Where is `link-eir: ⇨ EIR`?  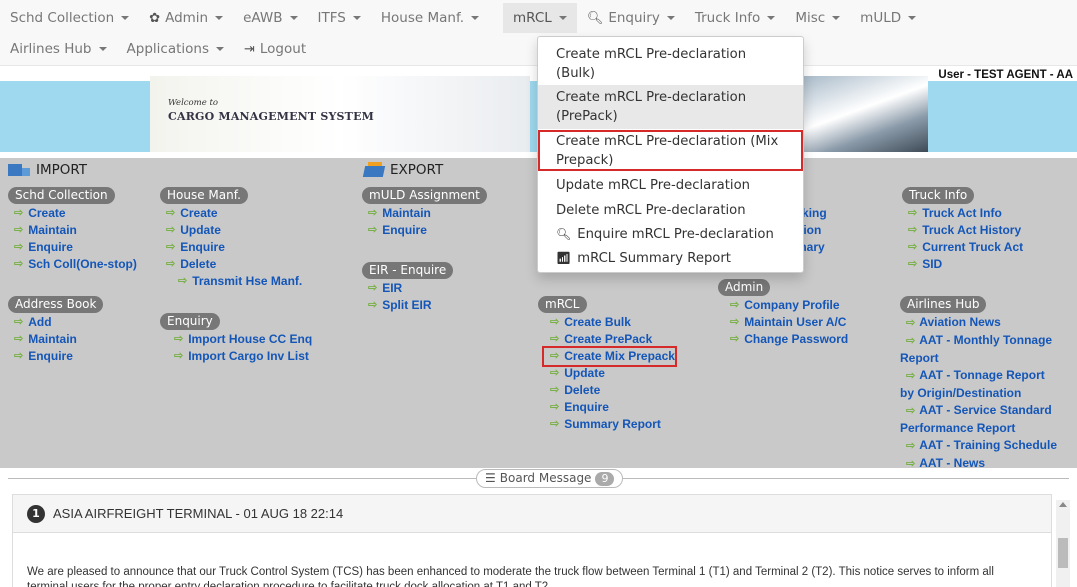
link-eir: ⇨ EIR is located at coordinates (407, 288).